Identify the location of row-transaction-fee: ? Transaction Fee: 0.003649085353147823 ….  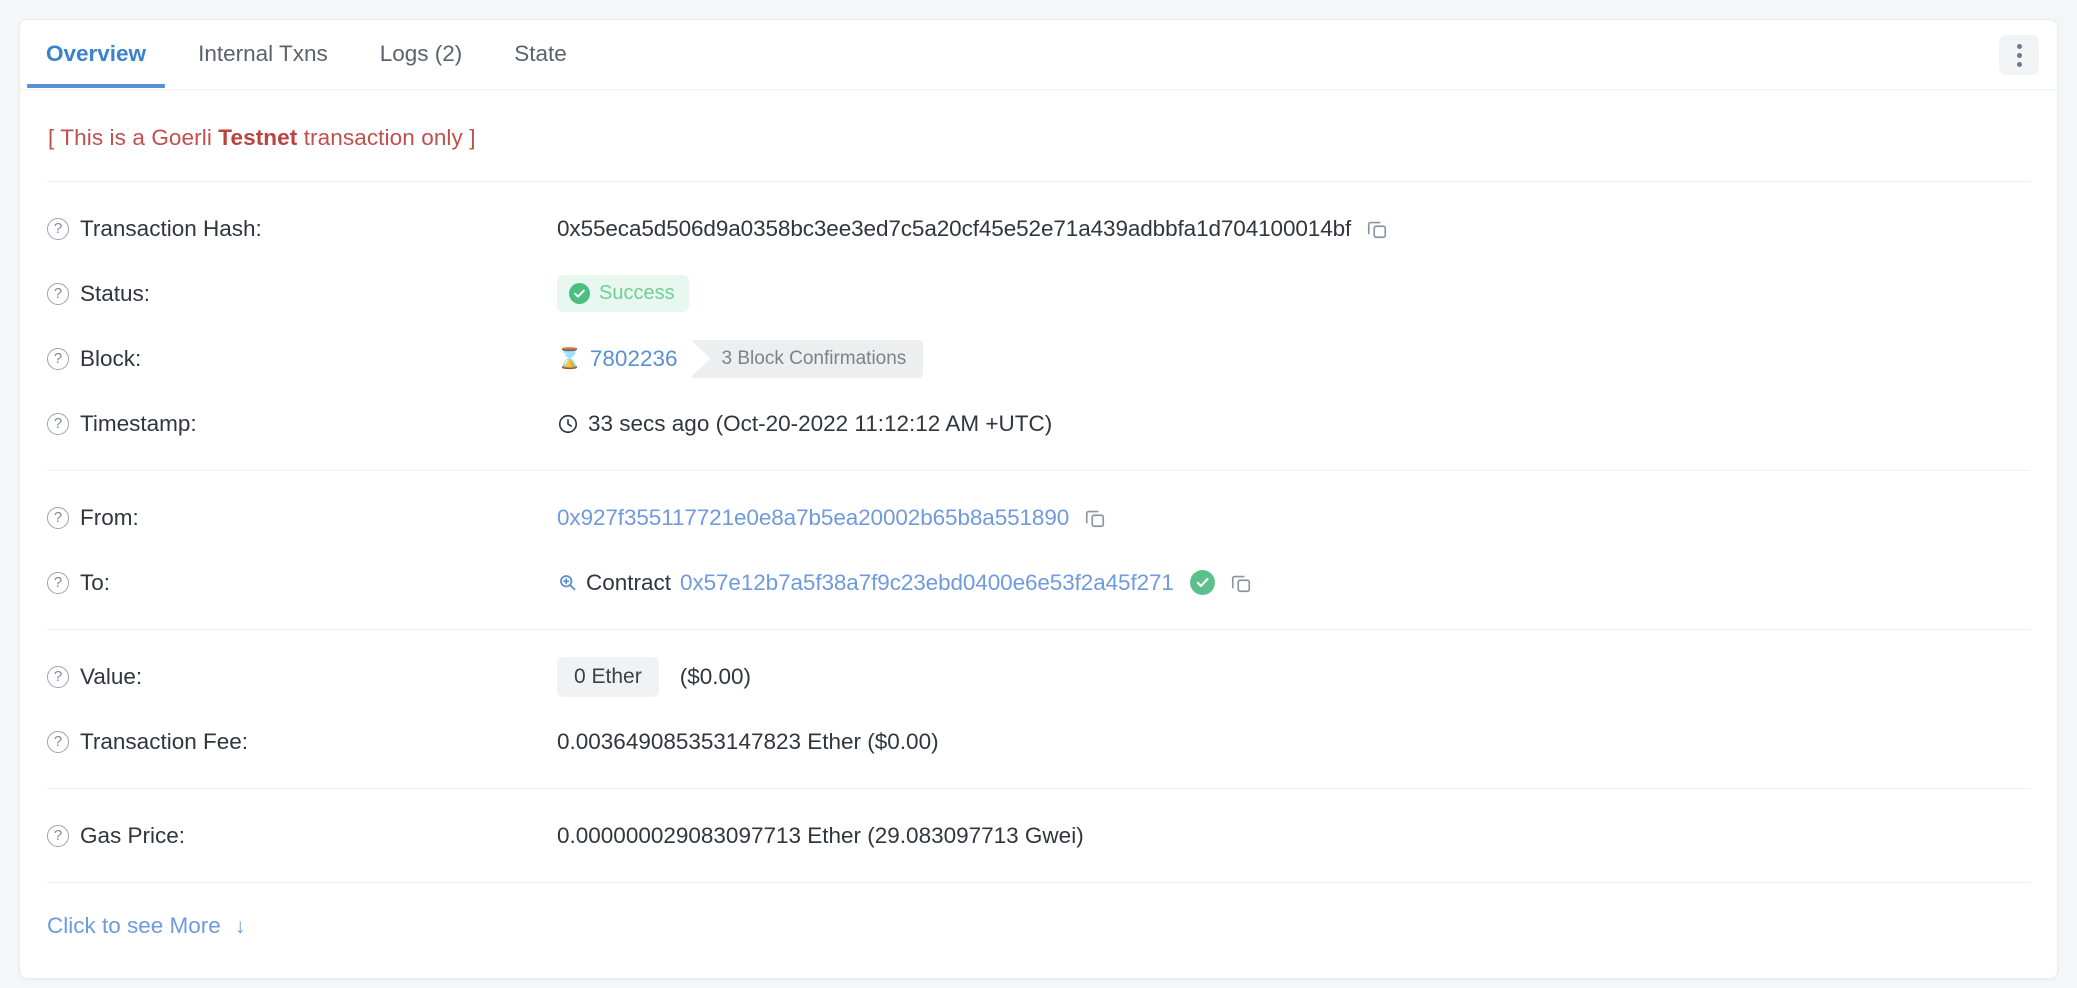
(1038, 741).